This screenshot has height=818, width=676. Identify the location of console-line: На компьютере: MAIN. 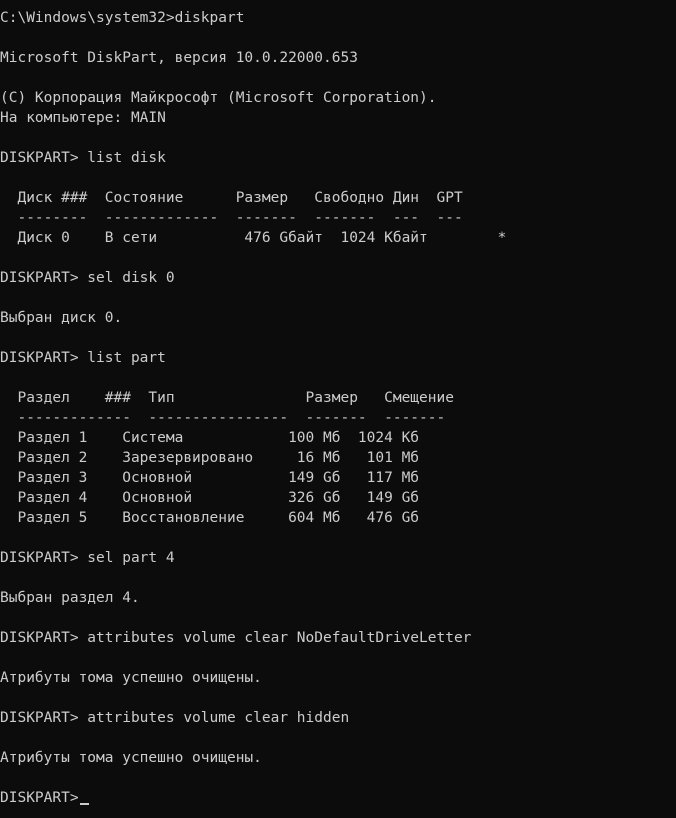
(83, 118).